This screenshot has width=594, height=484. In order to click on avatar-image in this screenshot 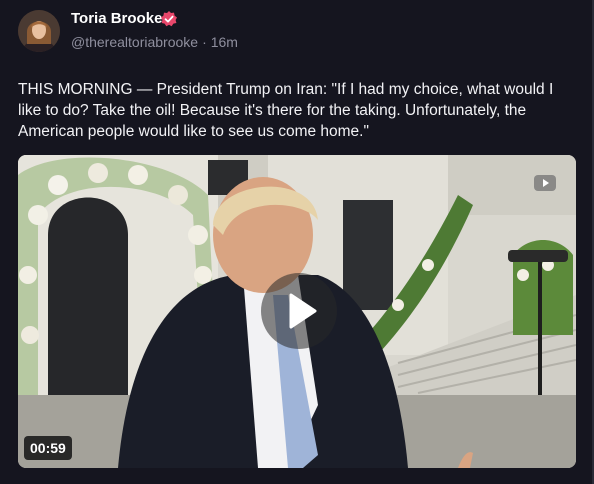, I will do `click(39, 31)`.